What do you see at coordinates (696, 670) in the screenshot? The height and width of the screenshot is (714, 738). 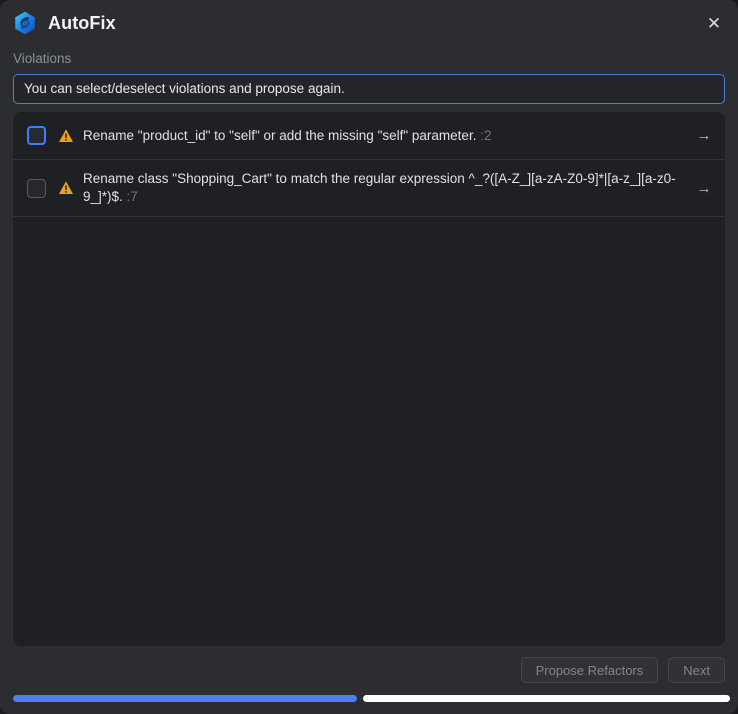 I see `next-button: Next` at bounding box center [696, 670].